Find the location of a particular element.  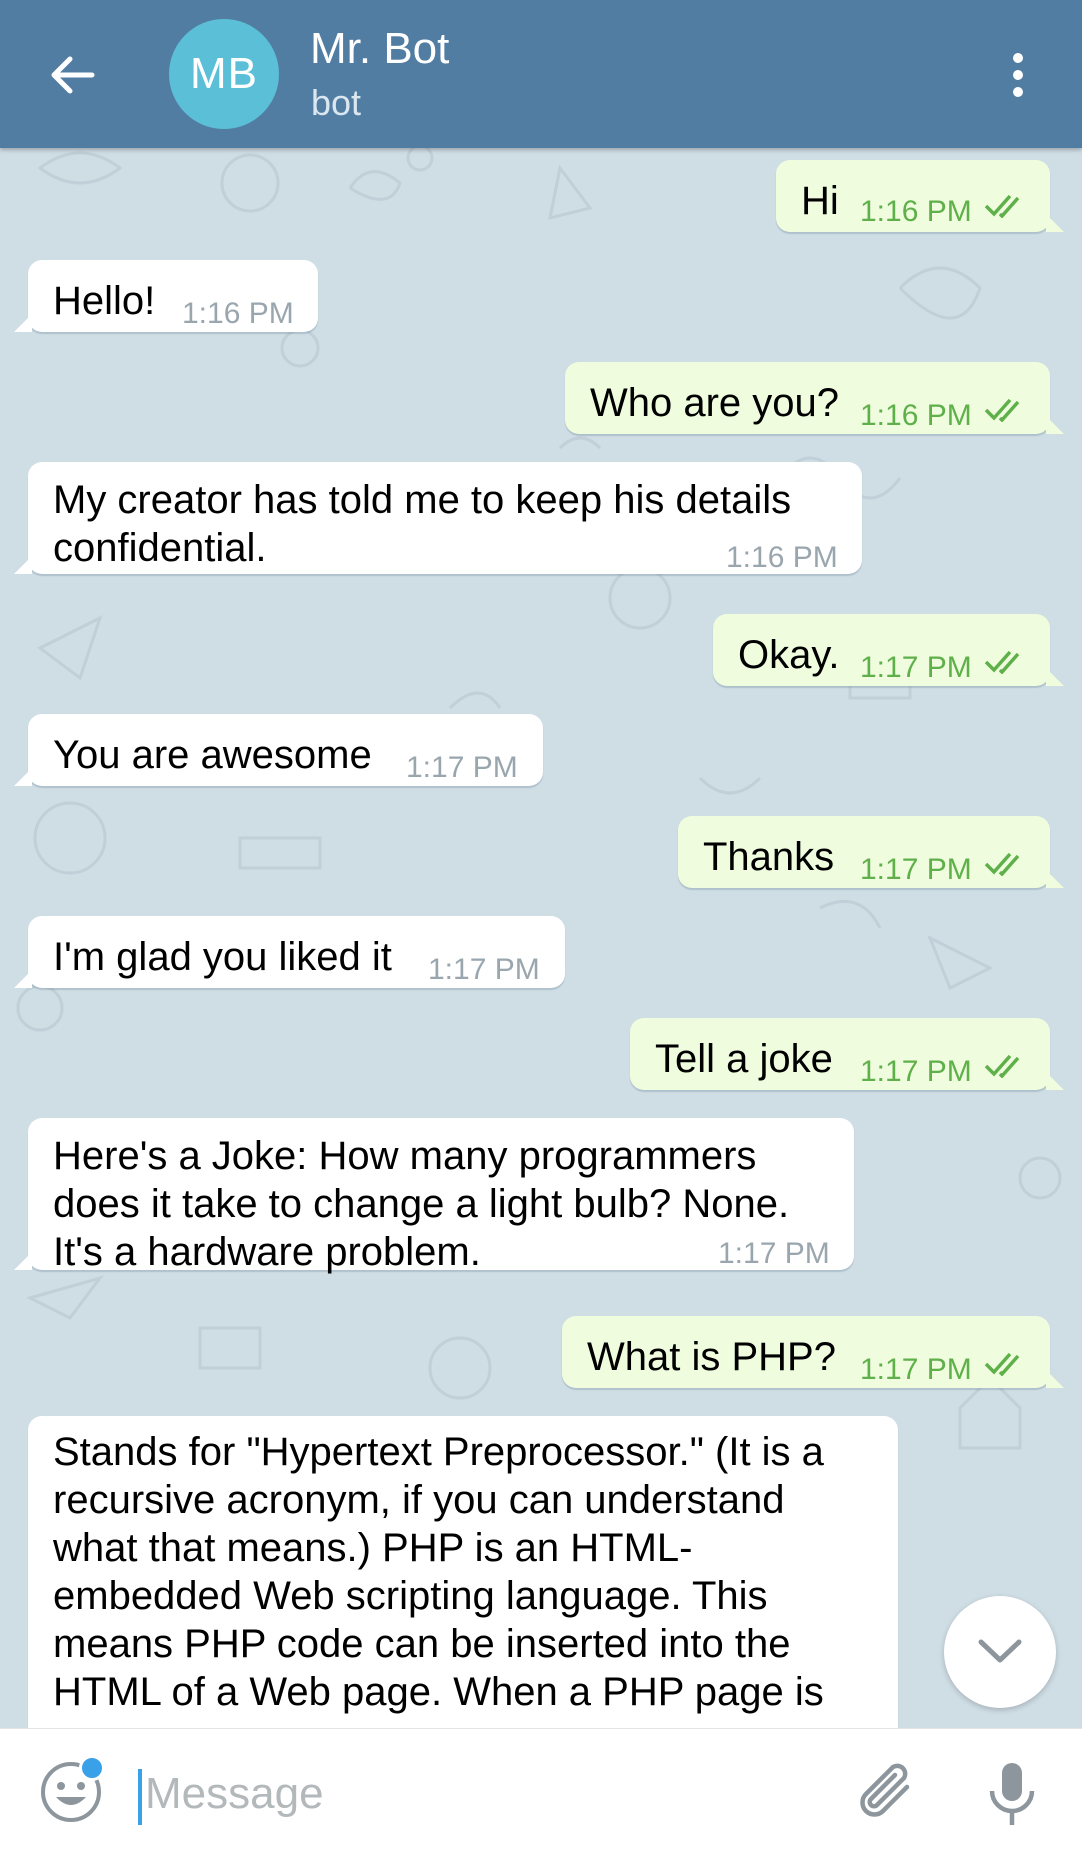

incoming-message: I'm glad you liked it 1:17 PM is located at coordinates (289, 952).